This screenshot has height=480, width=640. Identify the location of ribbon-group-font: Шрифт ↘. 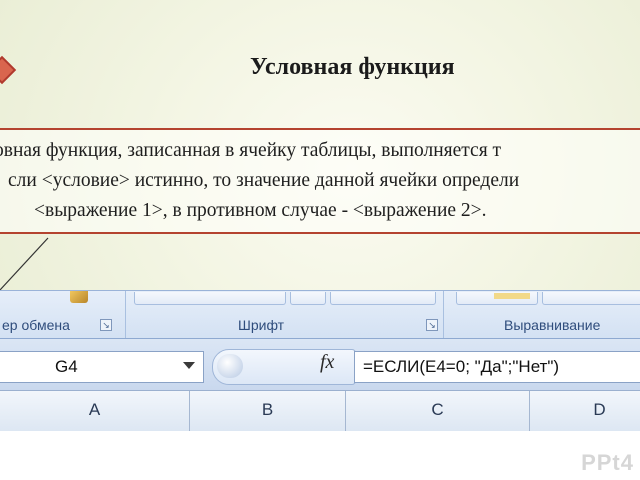
(286, 315).